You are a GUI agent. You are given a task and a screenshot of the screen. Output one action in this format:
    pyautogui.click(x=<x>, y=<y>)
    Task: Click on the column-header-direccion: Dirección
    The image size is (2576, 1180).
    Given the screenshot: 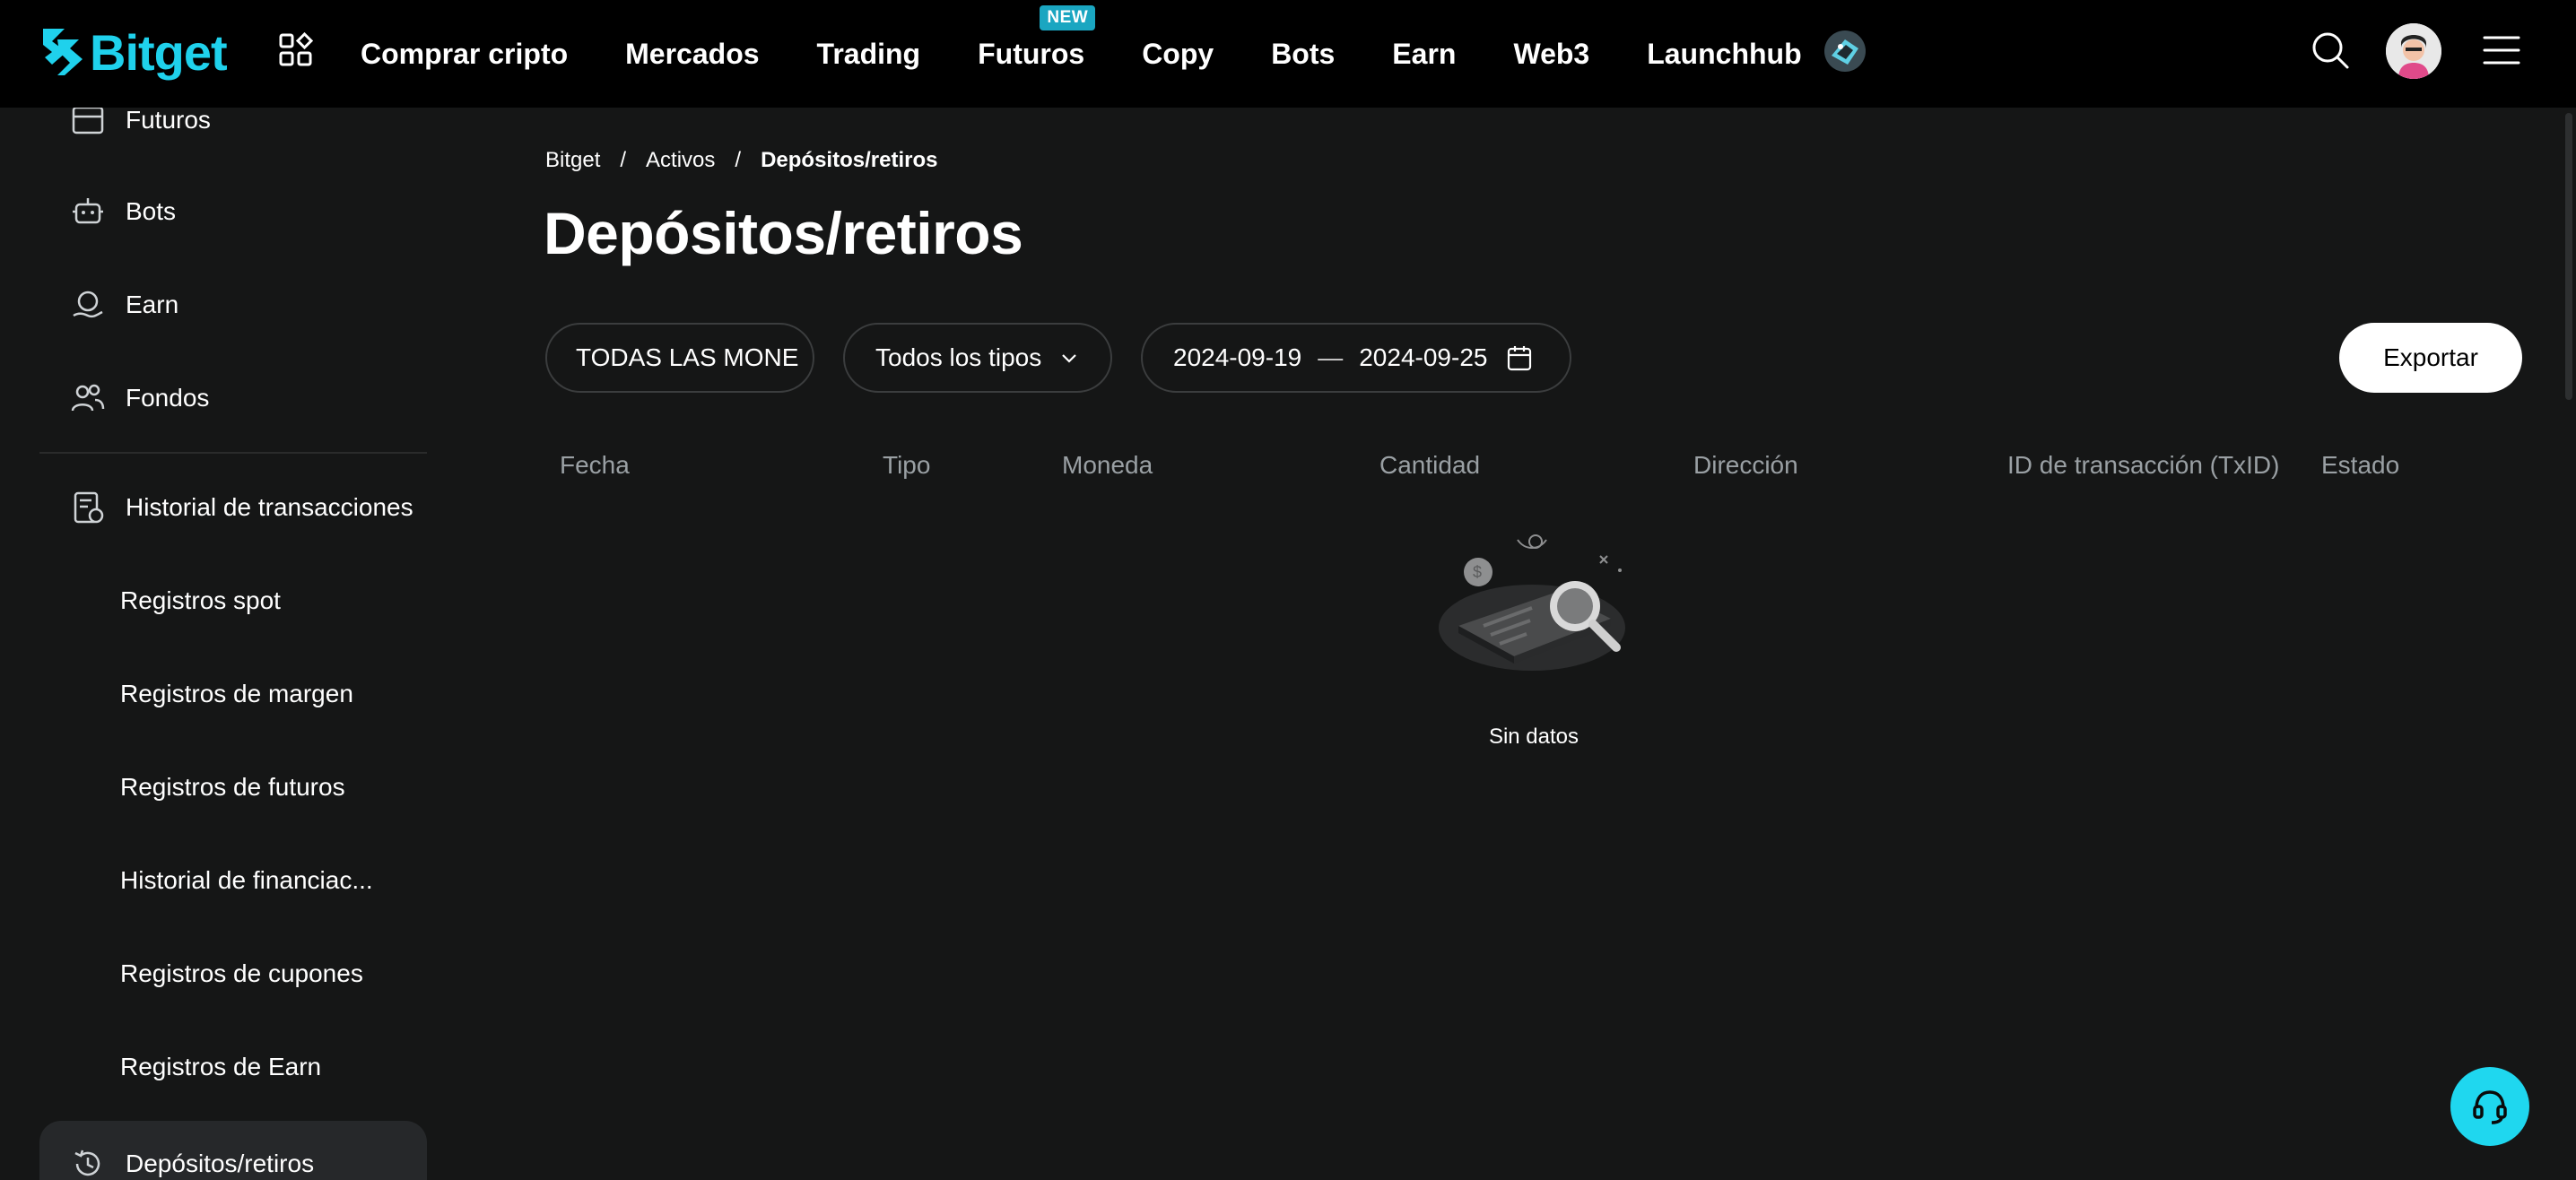 What is the action you would take?
    pyautogui.click(x=1745, y=466)
    